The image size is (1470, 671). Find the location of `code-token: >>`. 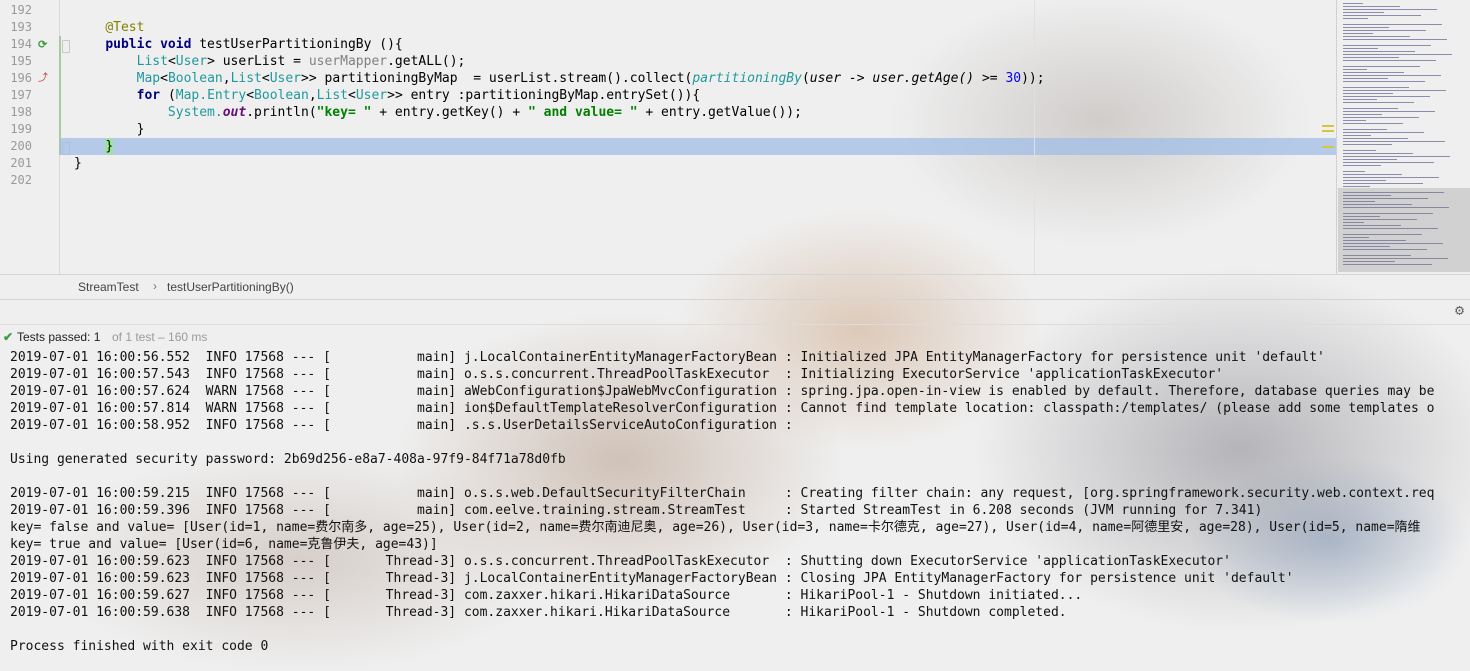

code-token: >> is located at coordinates (313, 78).